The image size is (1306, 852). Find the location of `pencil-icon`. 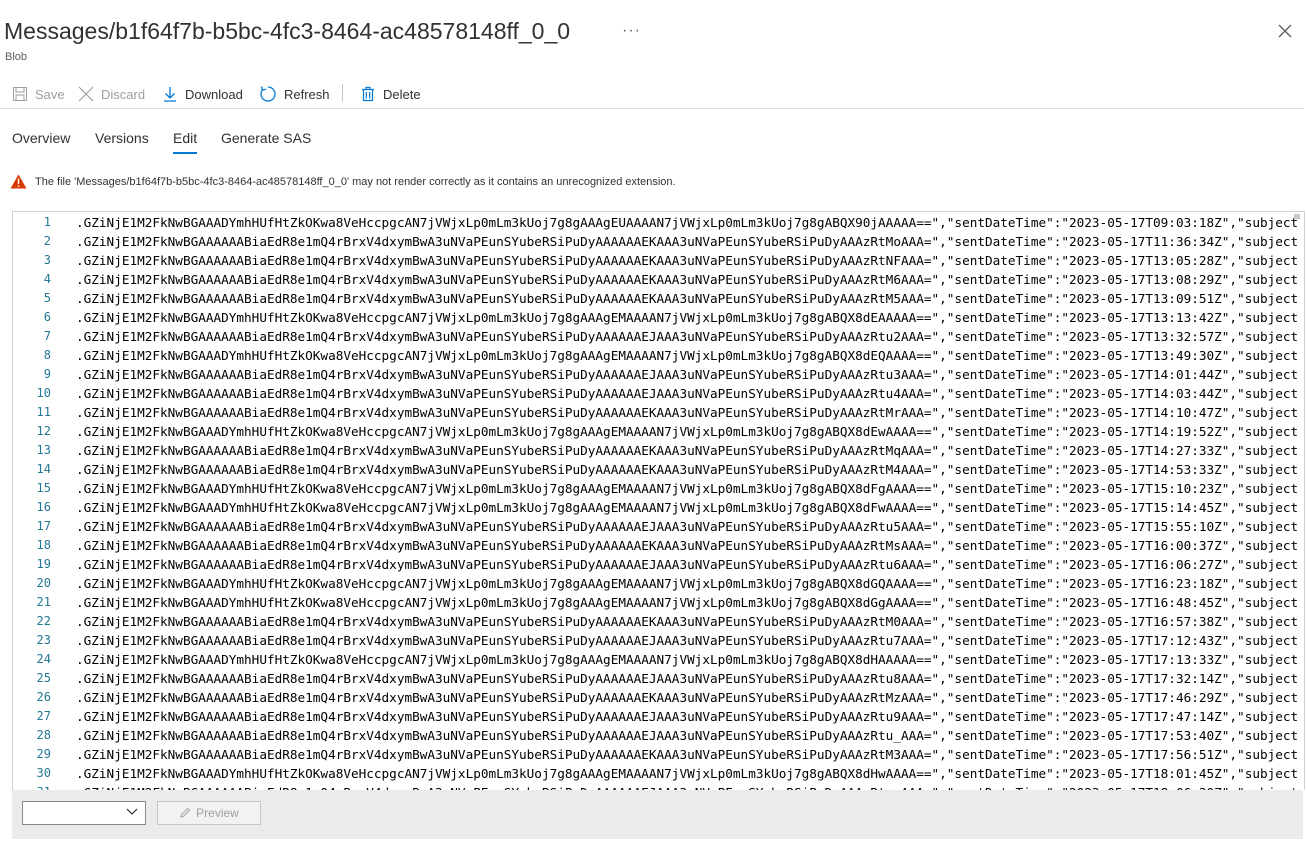

pencil-icon is located at coordinates (185, 812).